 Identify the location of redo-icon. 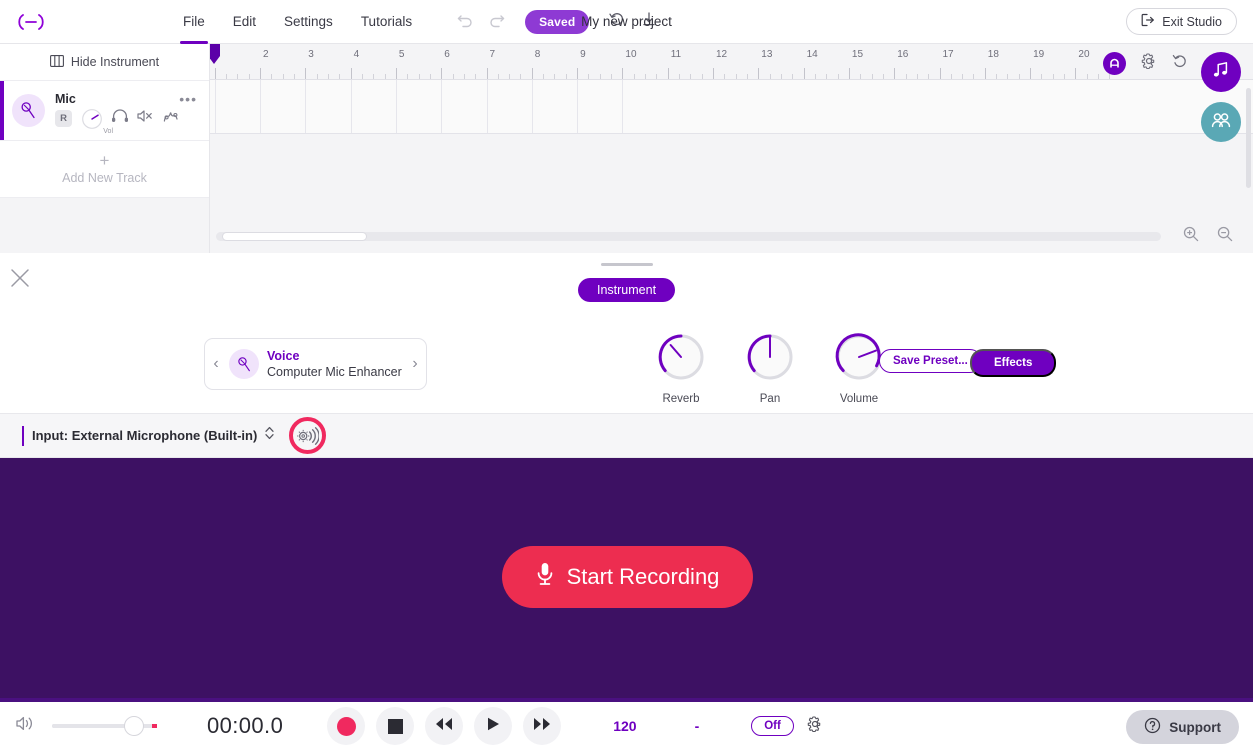
(496, 22).